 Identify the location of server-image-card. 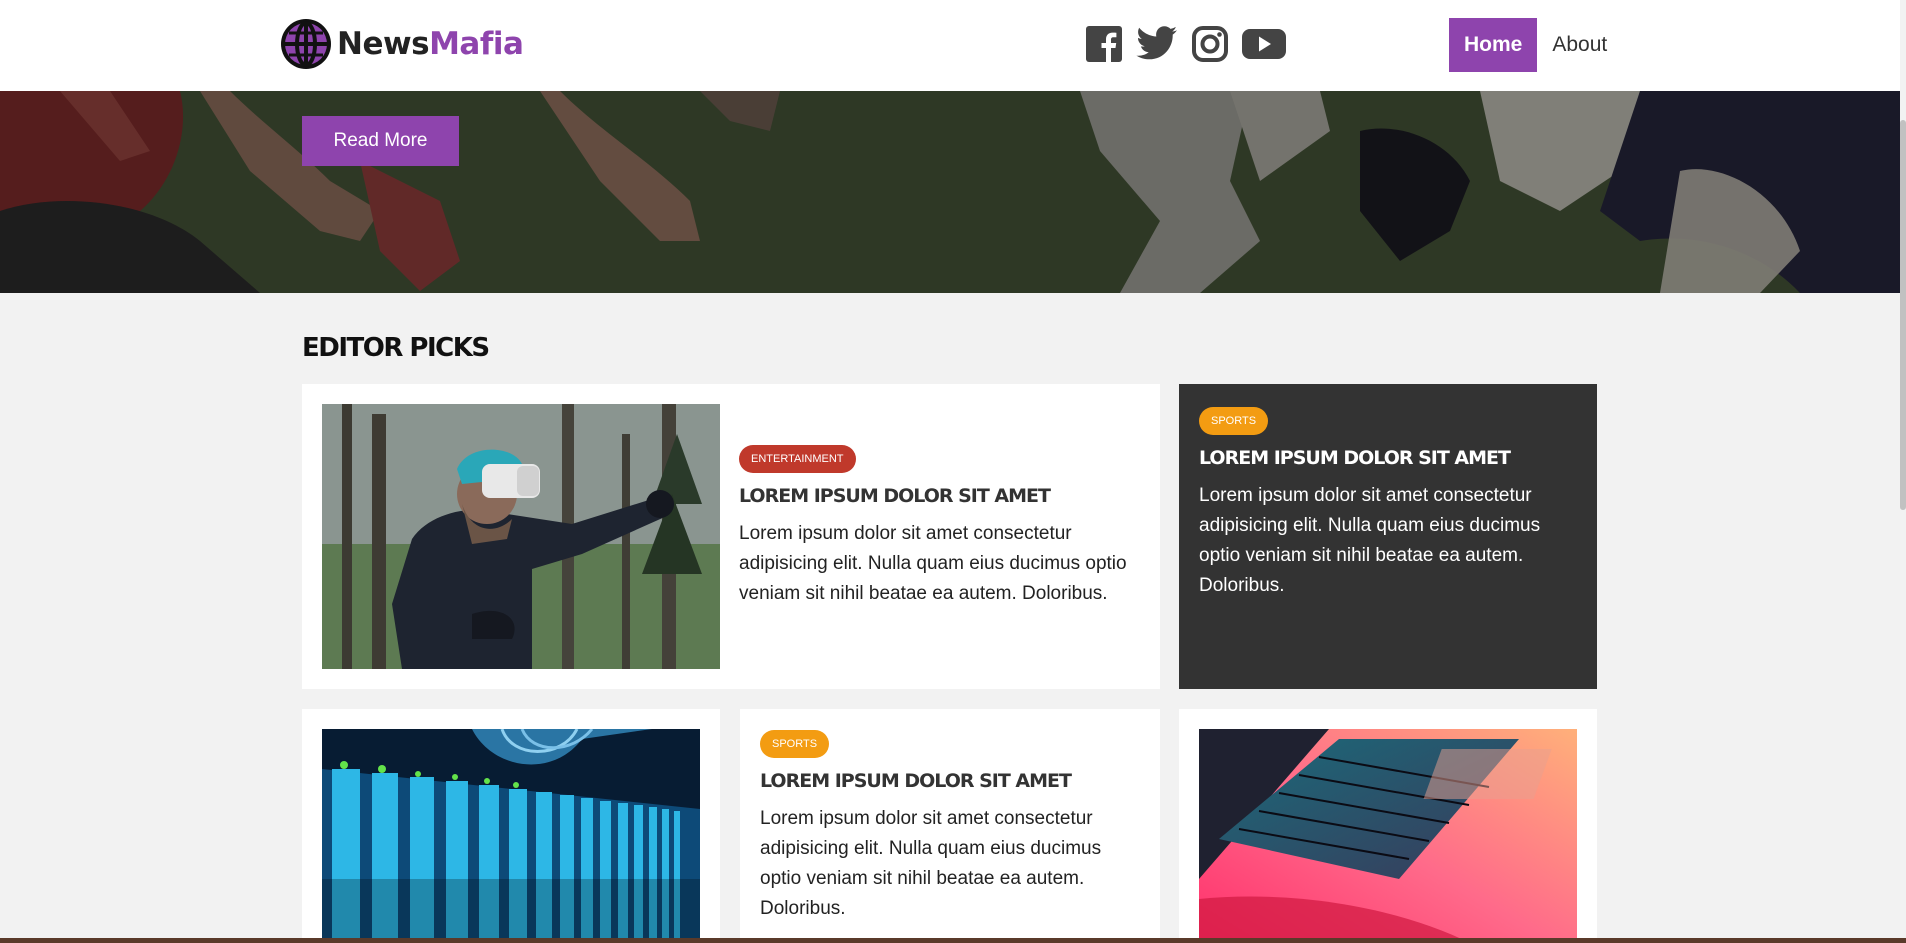
(511, 826).